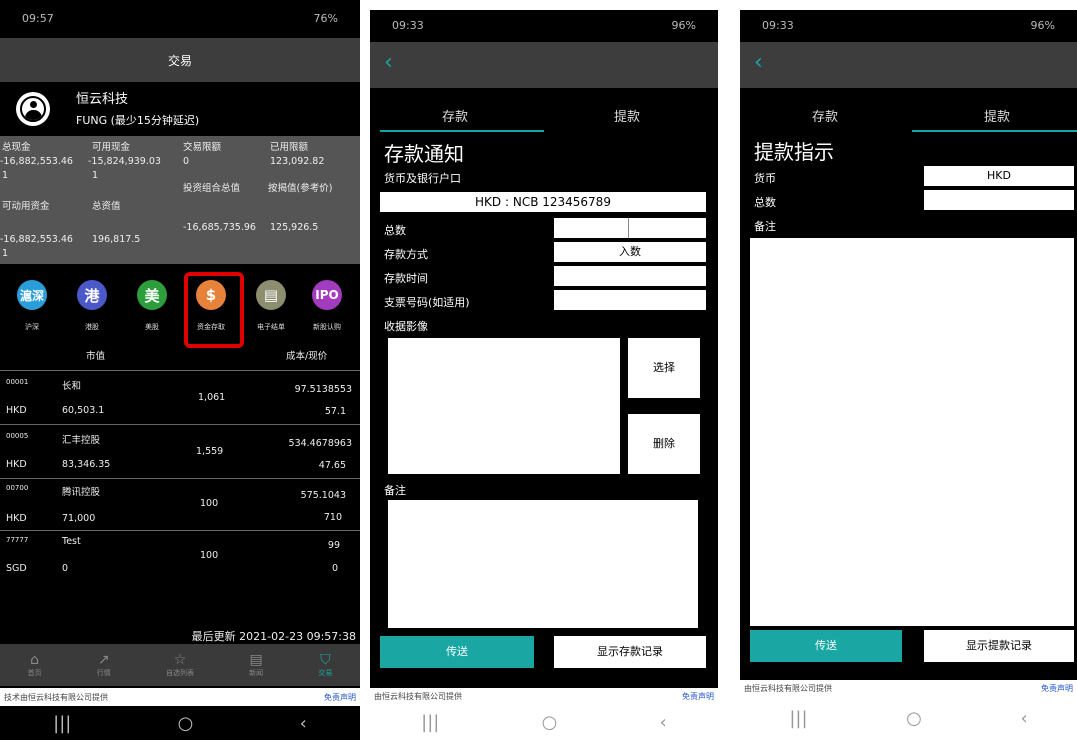 The image size is (1077, 740). I want to click on footer-credit: 技术由恒云科技有限公司提供, so click(56, 697).